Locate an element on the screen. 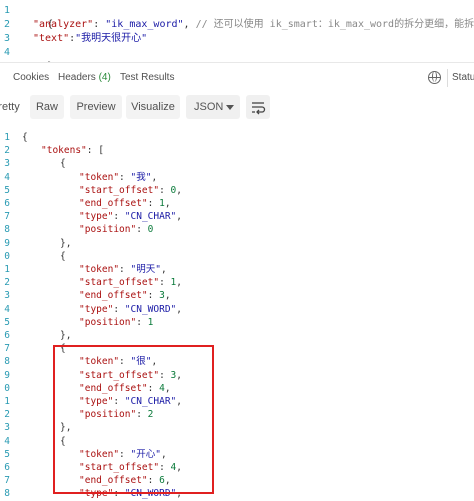  tab-headers: Headers (4) is located at coordinates (84, 77).